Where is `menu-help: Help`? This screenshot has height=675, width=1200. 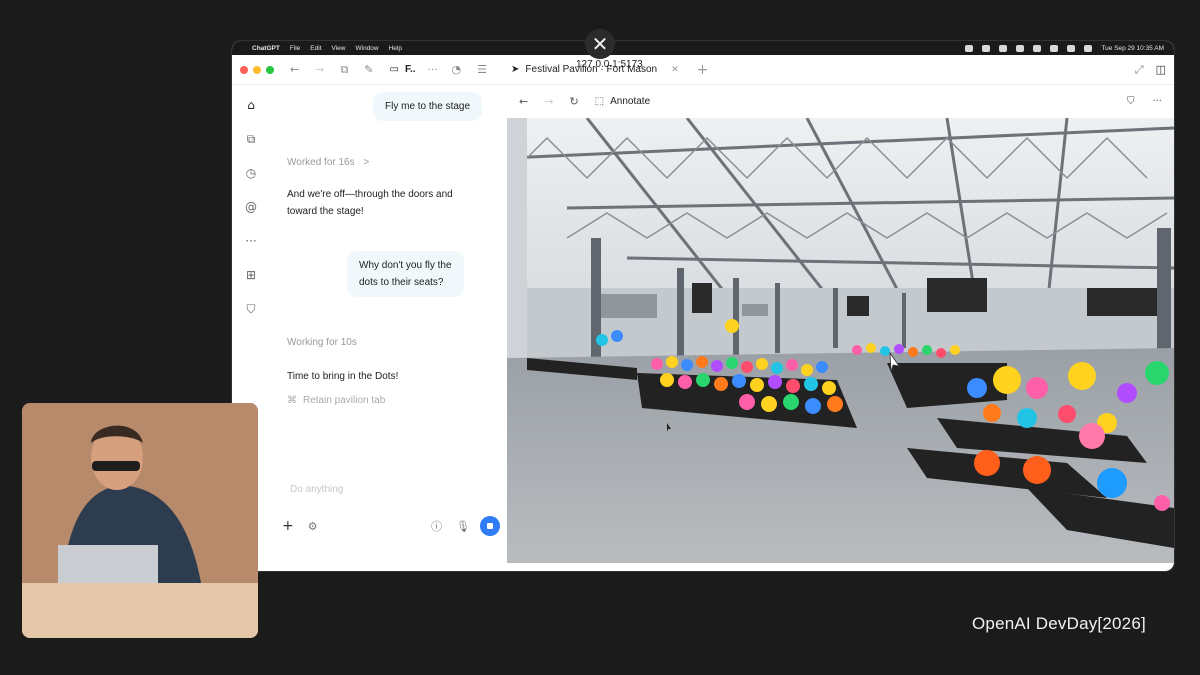 menu-help: Help is located at coordinates (395, 48).